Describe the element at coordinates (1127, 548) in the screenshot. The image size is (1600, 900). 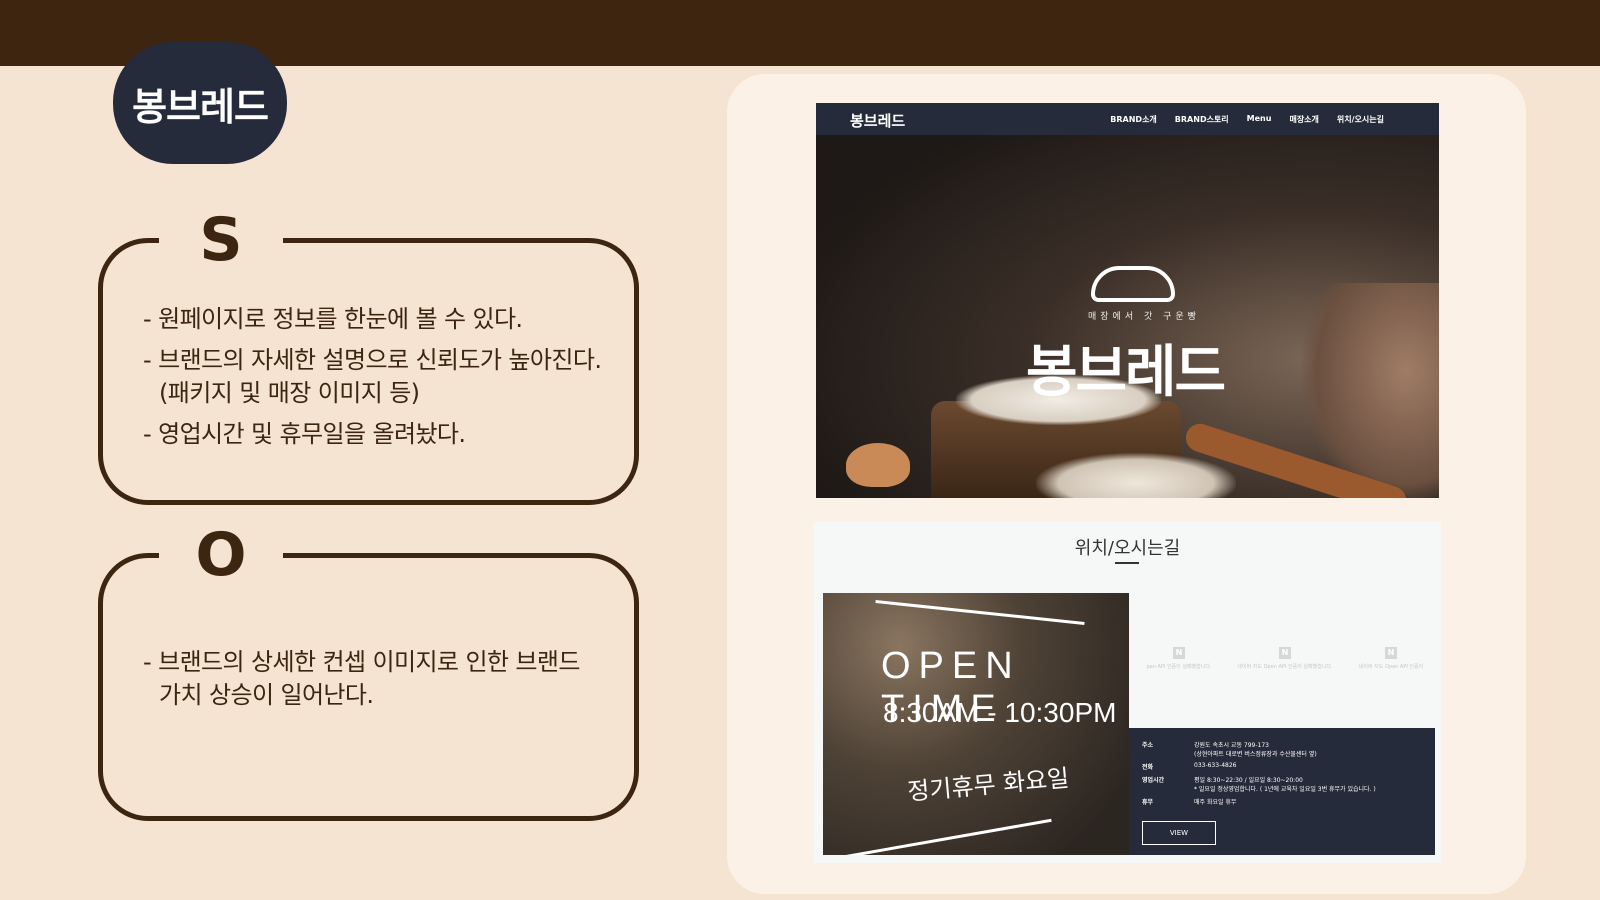
I see `location-title: 위치/오시는길` at that location.